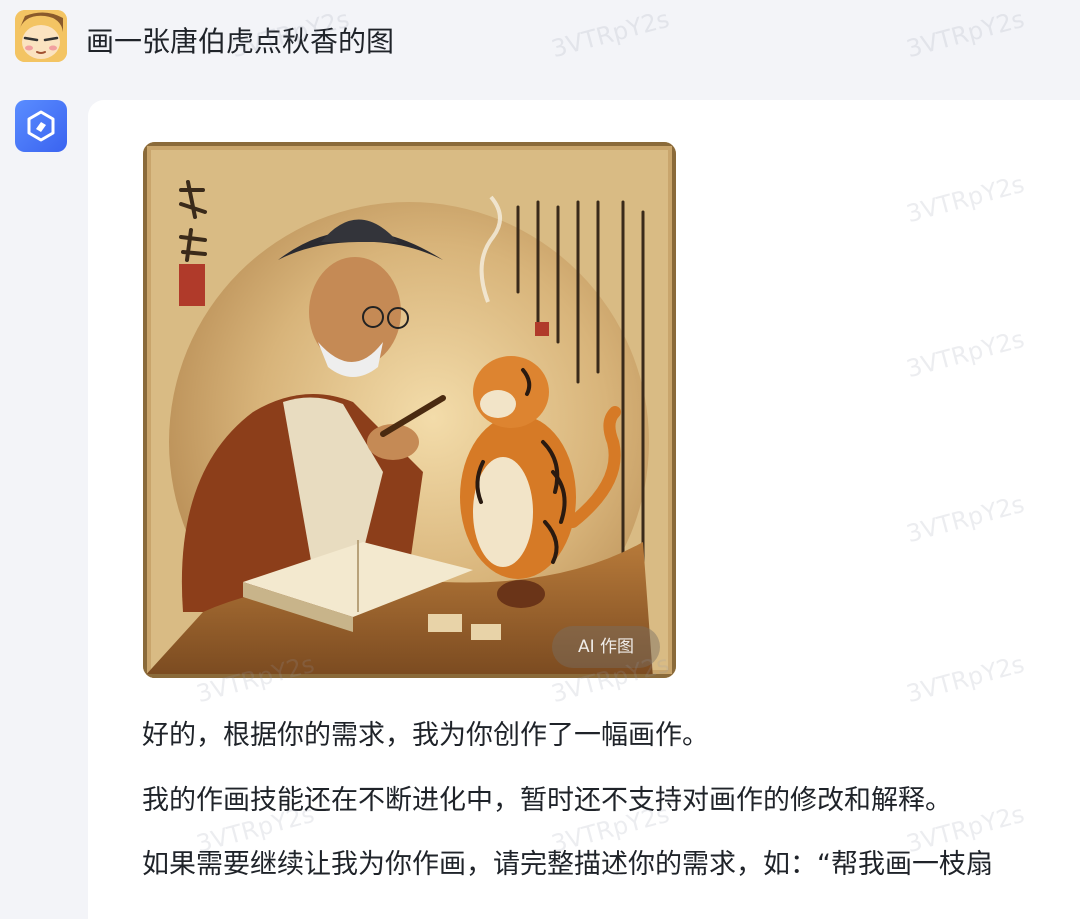 This screenshot has width=1080, height=919. What do you see at coordinates (547, 800) in the screenshot?
I see `reply-line: 我的作画技能还在不断进化中，暂时还不支持对画作的修改和解释。` at bounding box center [547, 800].